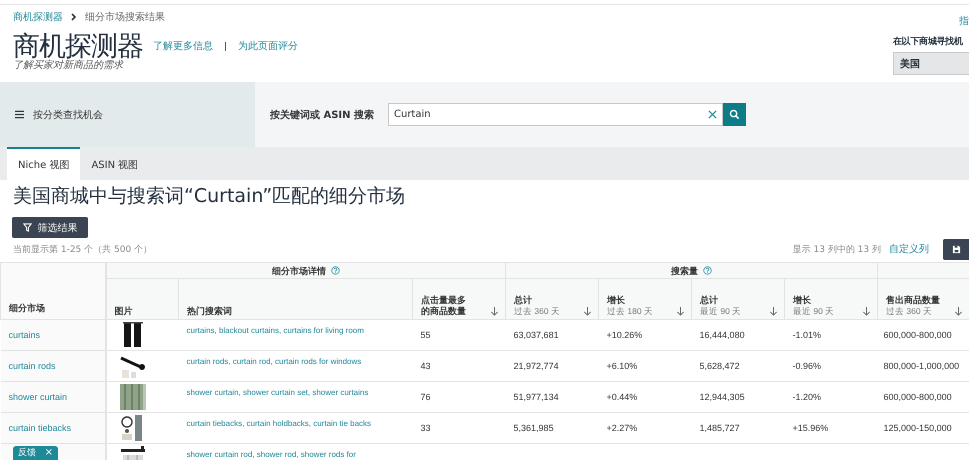 The width and height of the screenshot is (969, 460). Describe the element at coordinates (534, 428) in the screenshot. I see `table-cell: 5,361,985` at that location.